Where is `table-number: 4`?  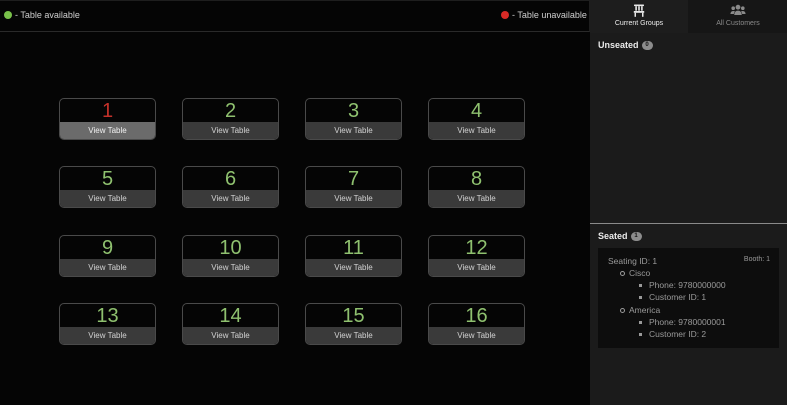 table-number: 4 is located at coordinates (476, 111).